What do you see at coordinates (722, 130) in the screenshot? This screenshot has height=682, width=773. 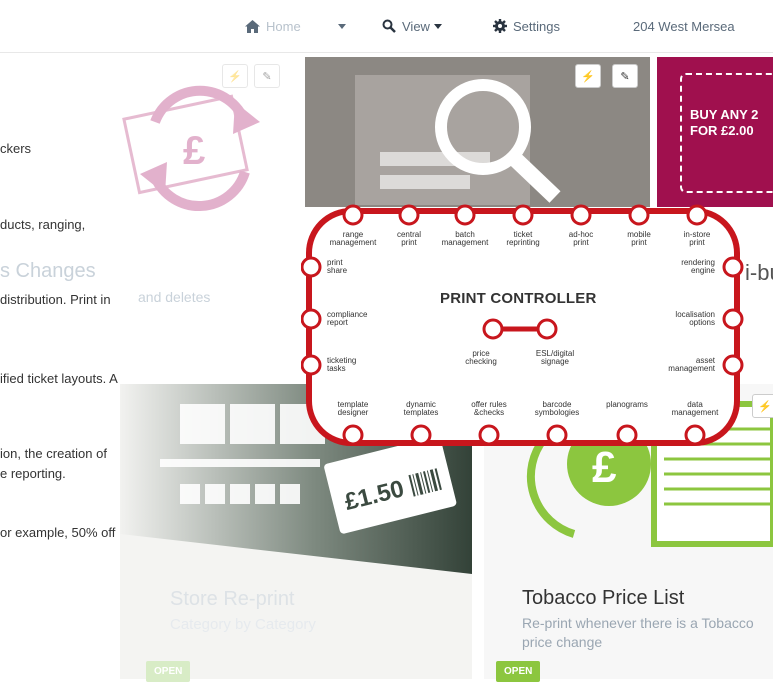 I see `promo-line-2: FOR £2.00` at bounding box center [722, 130].